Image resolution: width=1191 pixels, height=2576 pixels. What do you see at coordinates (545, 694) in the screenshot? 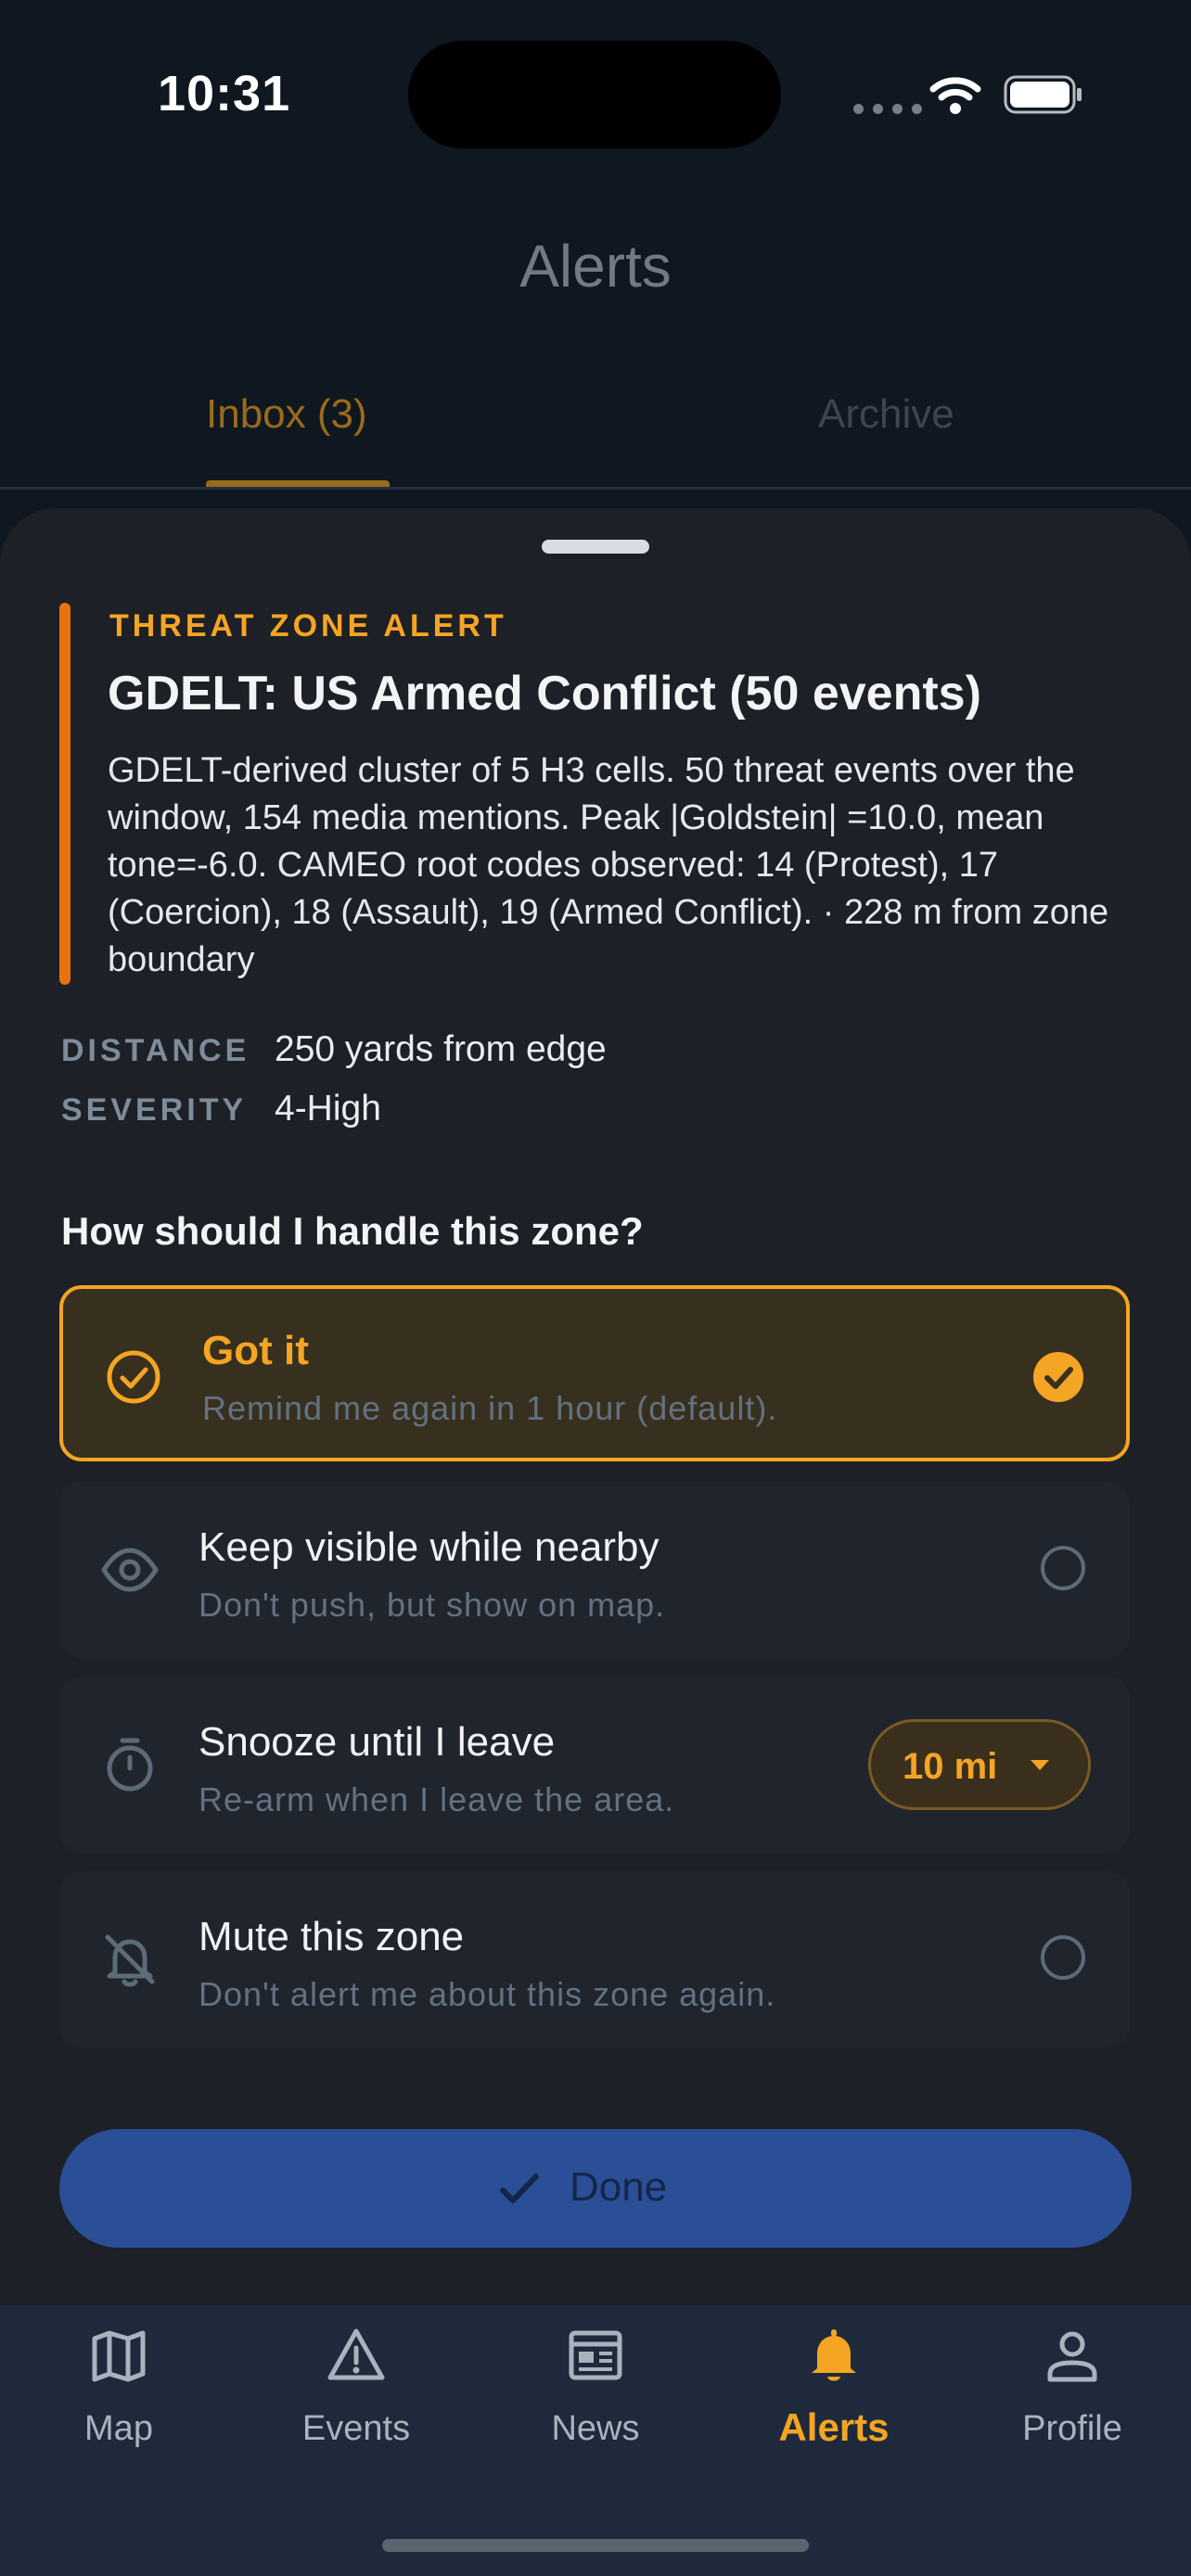
I see `alert-title: GDELT: US Armed Conflict (50 events)` at bounding box center [545, 694].